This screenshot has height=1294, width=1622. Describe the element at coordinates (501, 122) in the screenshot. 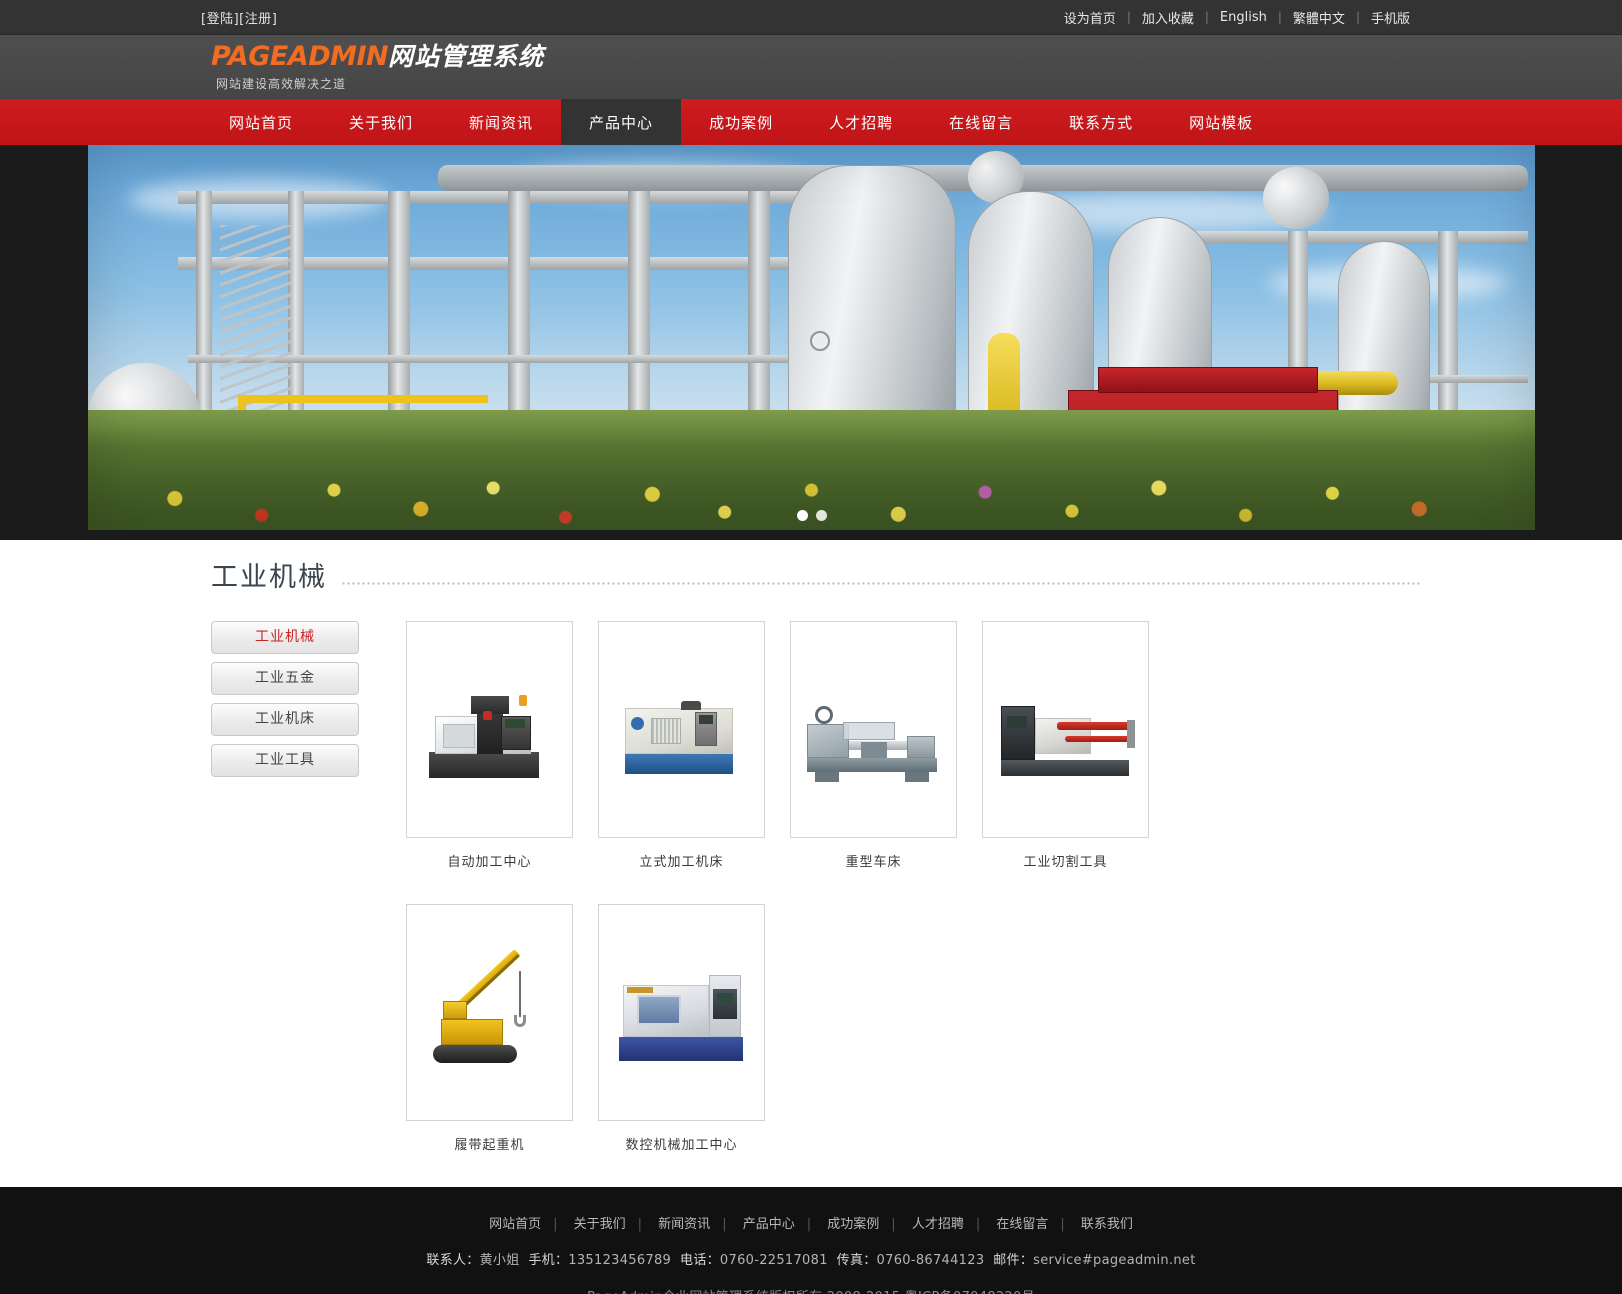

I see `nav-item-news: 新闻资讯` at that location.